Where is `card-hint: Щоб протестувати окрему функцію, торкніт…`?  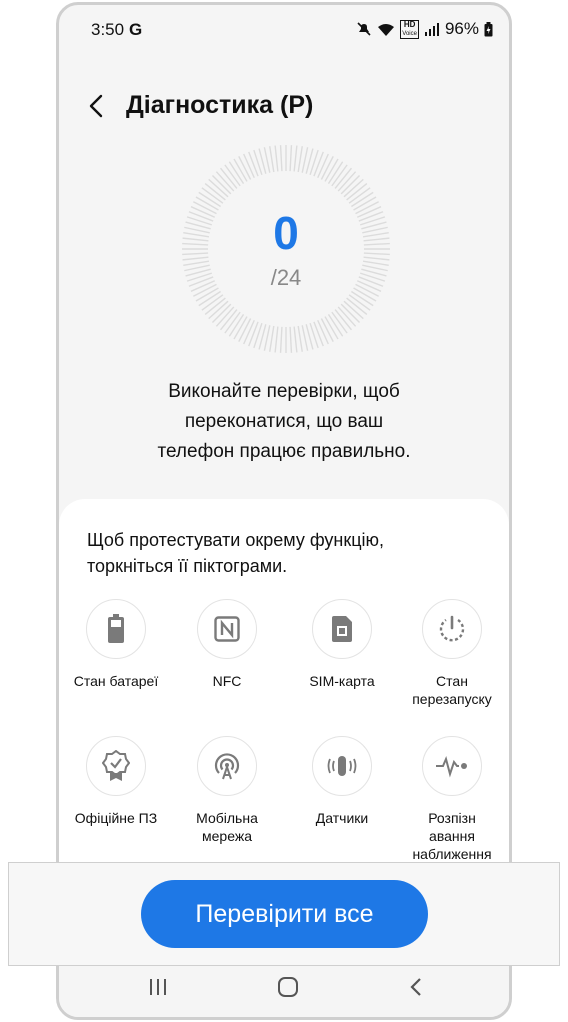 card-hint: Щоб протестувати окрему функцію, торкніт… is located at coordinates (236, 553).